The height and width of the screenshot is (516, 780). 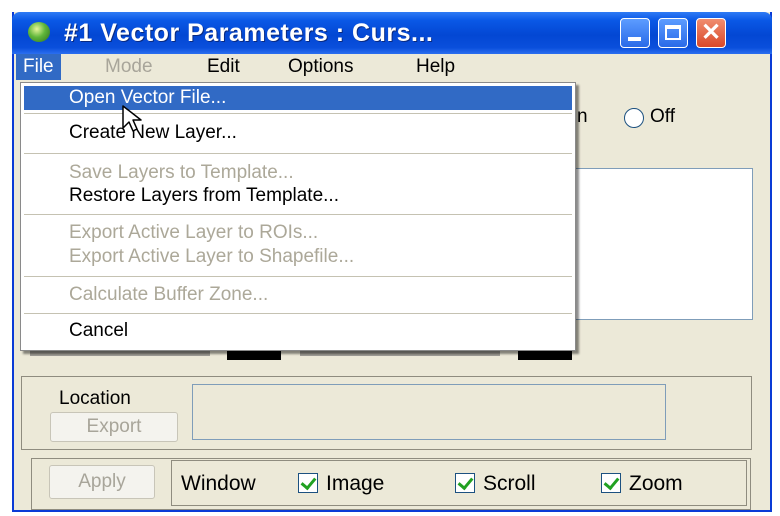 I want to click on zoom-checkbox, so click(x=611, y=483).